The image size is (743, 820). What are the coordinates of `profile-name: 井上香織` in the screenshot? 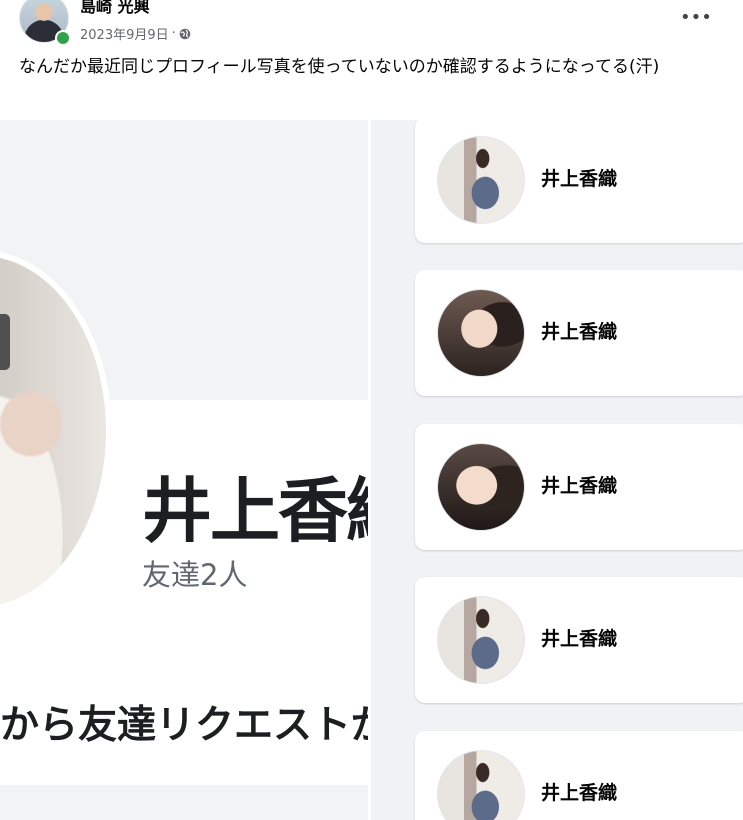 It's located at (255, 511).